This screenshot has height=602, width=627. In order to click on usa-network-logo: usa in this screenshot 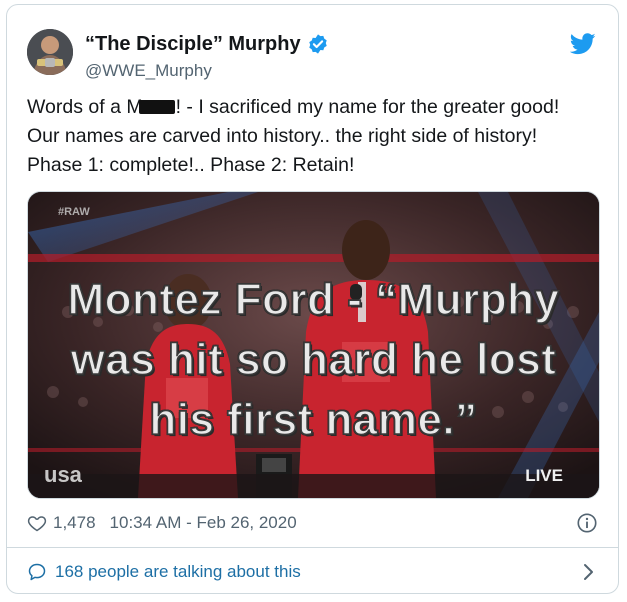, I will do `click(63, 474)`.